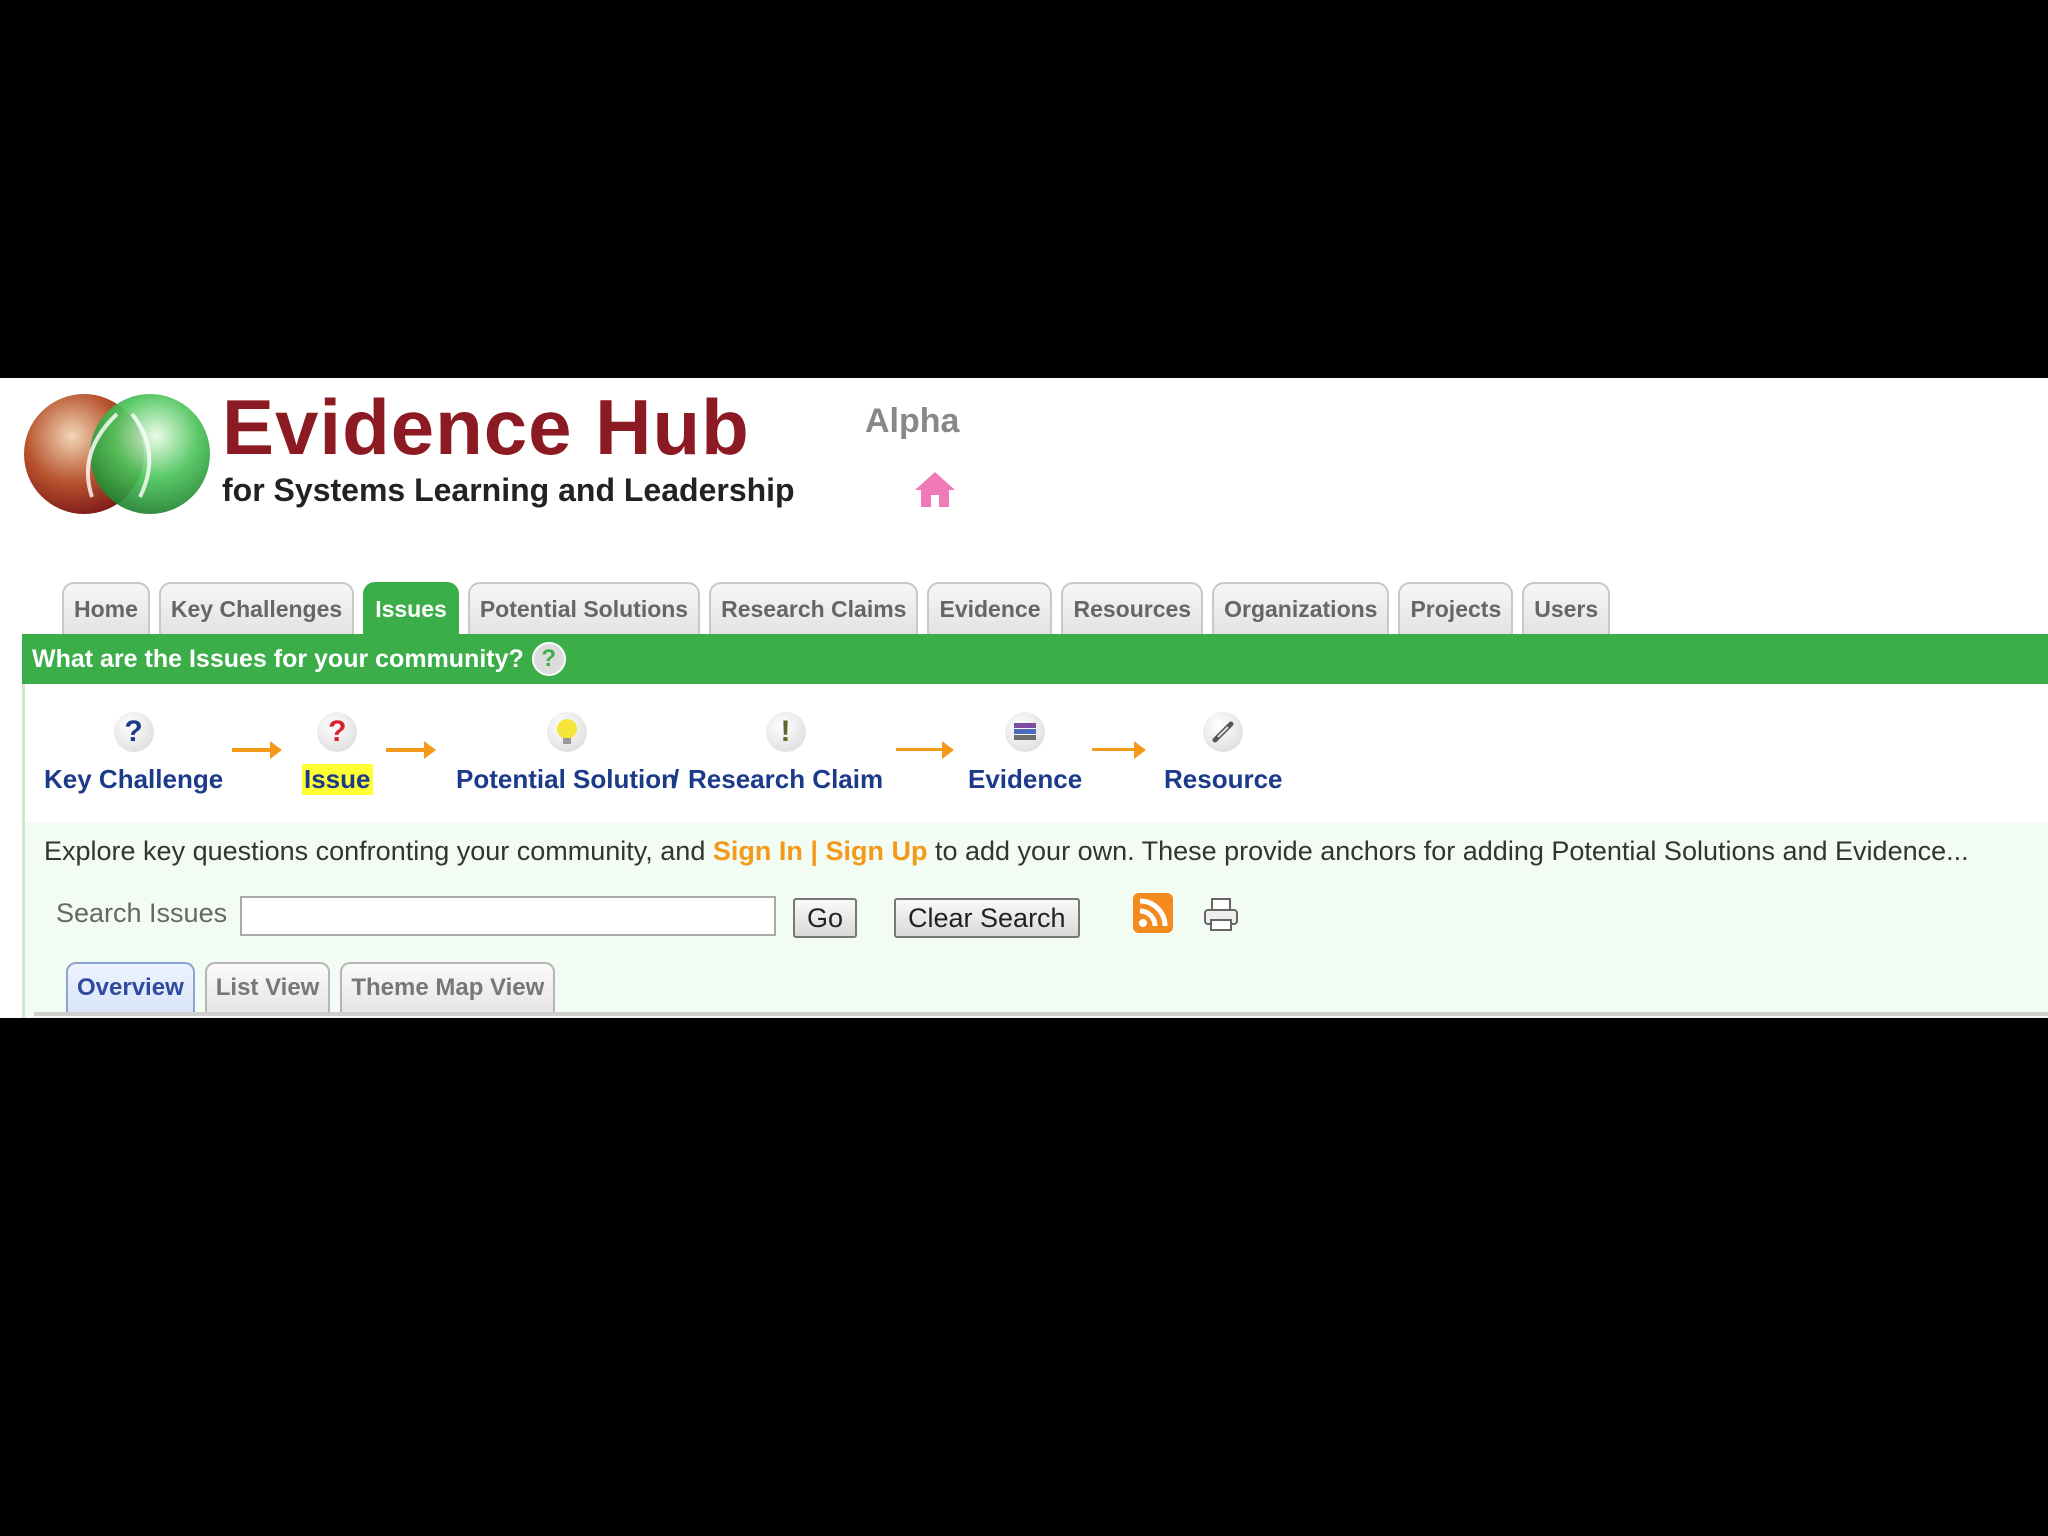 The height and width of the screenshot is (1536, 2048). What do you see at coordinates (278, 658) in the screenshot?
I see `question-text: What are the Issues for your community?` at bounding box center [278, 658].